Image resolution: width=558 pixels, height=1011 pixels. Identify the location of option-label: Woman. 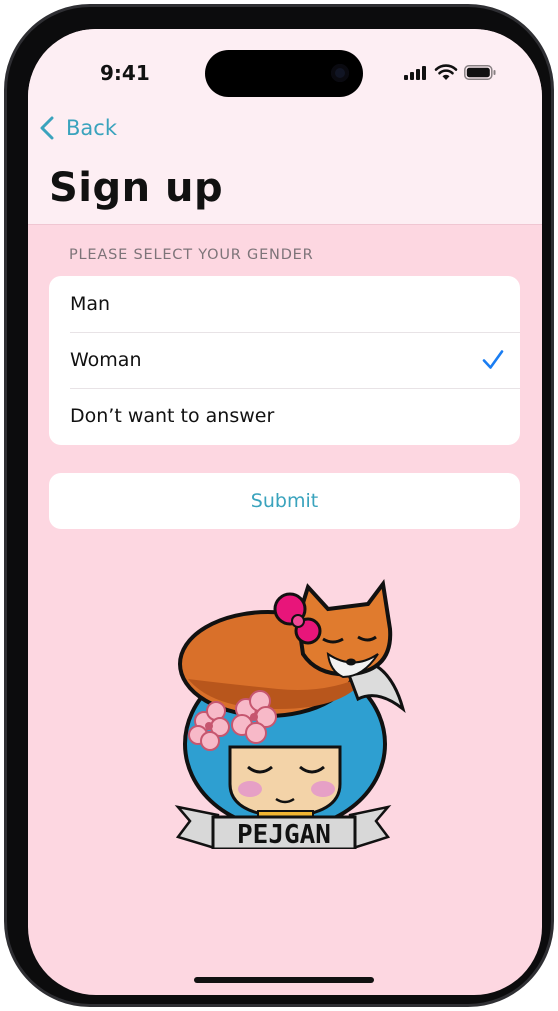
(106, 360).